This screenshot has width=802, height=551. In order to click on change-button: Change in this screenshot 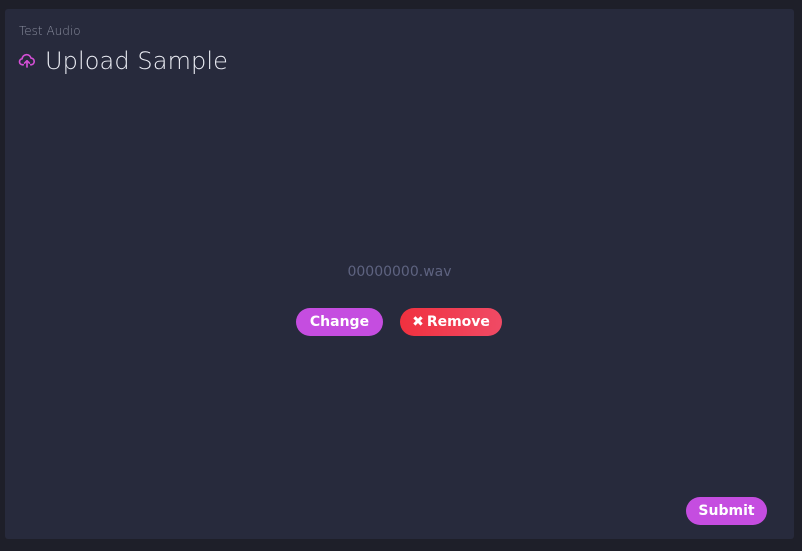, I will do `click(339, 322)`.